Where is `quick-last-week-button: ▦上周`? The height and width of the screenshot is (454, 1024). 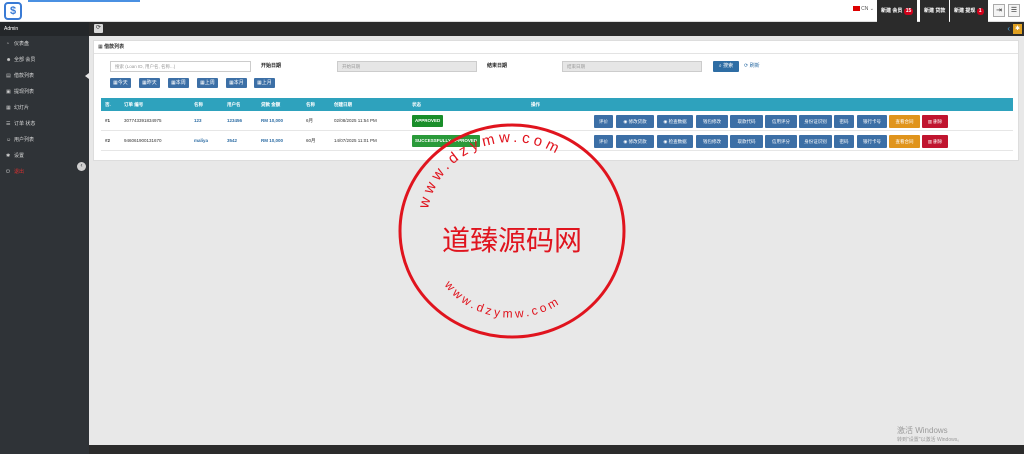 quick-last-week-button: ▦上周 is located at coordinates (207, 83).